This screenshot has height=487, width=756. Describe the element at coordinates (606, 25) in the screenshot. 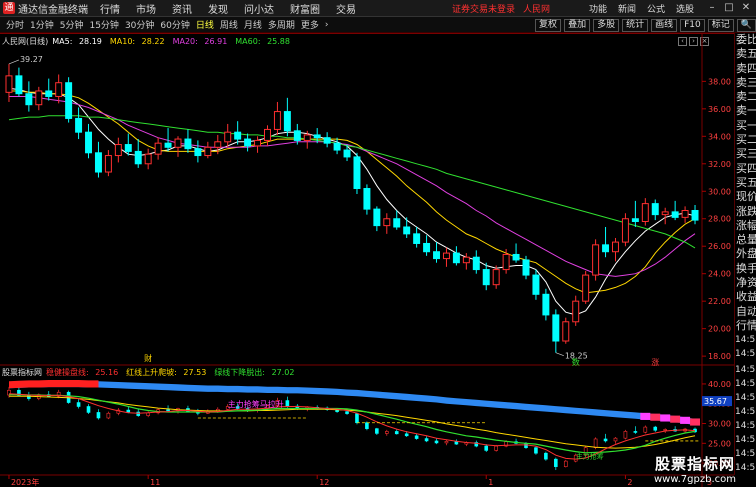

I see `duogu-button: 多股` at that location.